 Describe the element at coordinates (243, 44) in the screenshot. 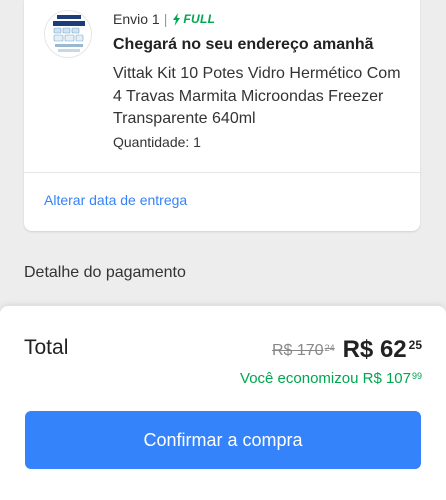

I see `arrival-estimate: Chegará no seu endereço amanhã` at that location.